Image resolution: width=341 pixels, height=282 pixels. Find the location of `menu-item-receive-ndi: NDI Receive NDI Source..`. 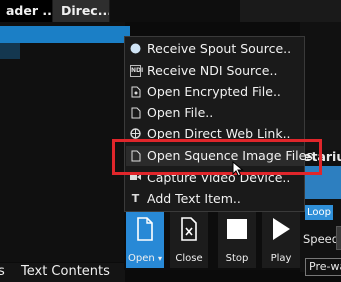

menu-item-receive-ndi: NDI Receive NDI Source.. is located at coordinates (215, 71).